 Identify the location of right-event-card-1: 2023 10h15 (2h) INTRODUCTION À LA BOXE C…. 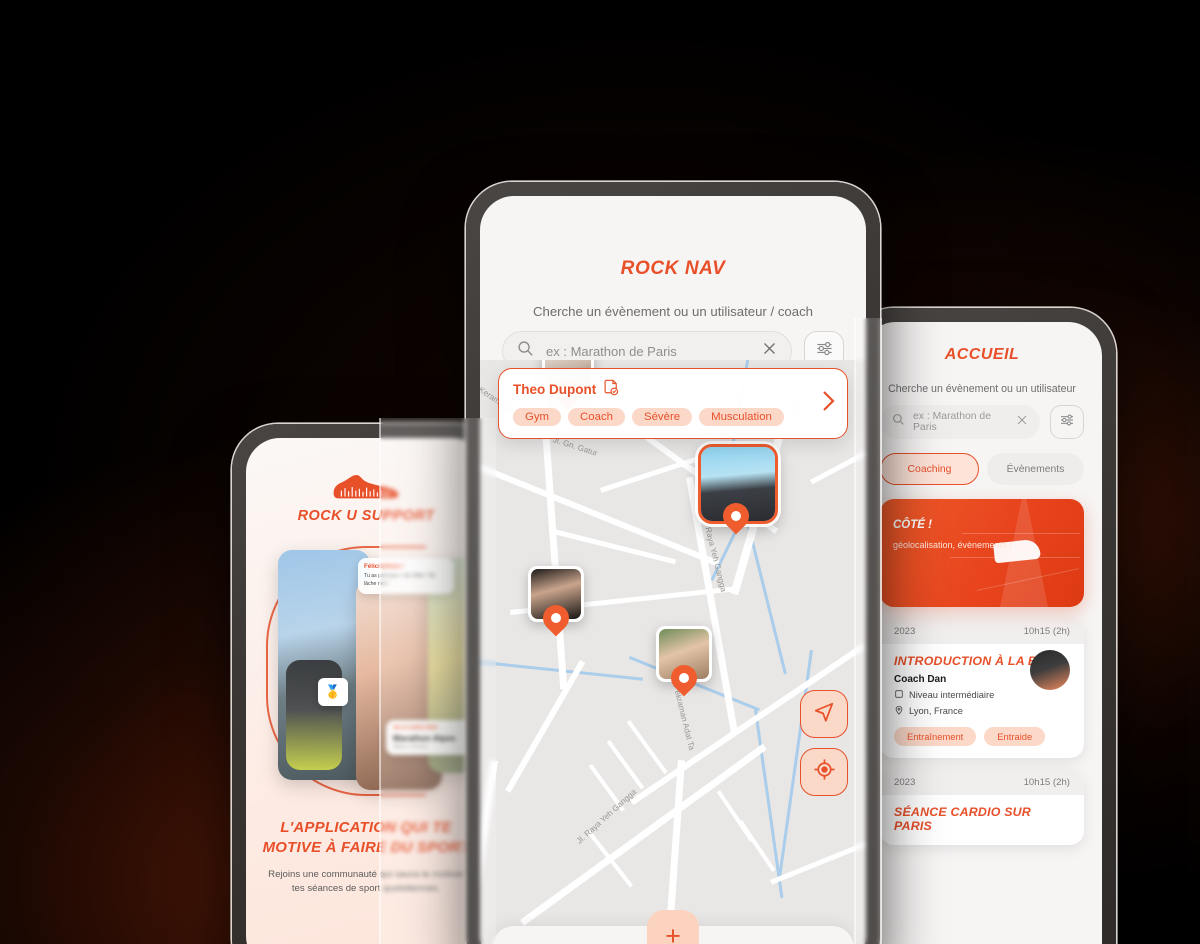
(982, 688).